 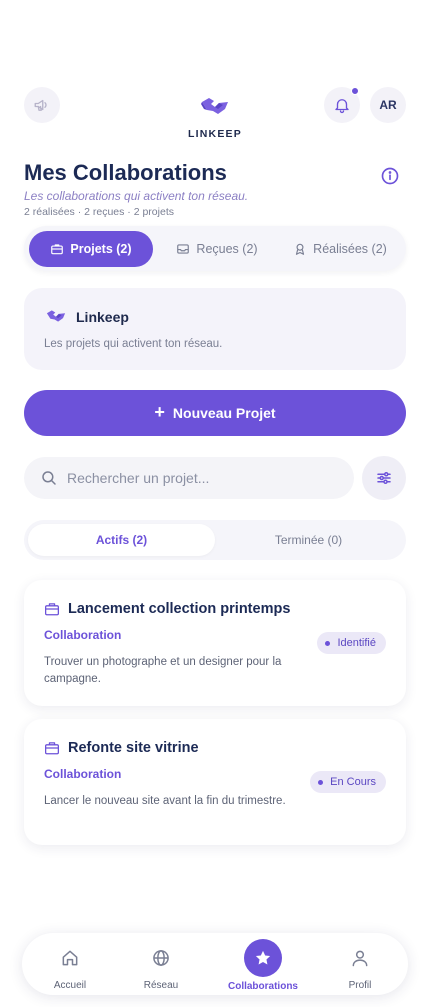 I want to click on project-title: Lancement collection printemps, so click(x=179, y=609).